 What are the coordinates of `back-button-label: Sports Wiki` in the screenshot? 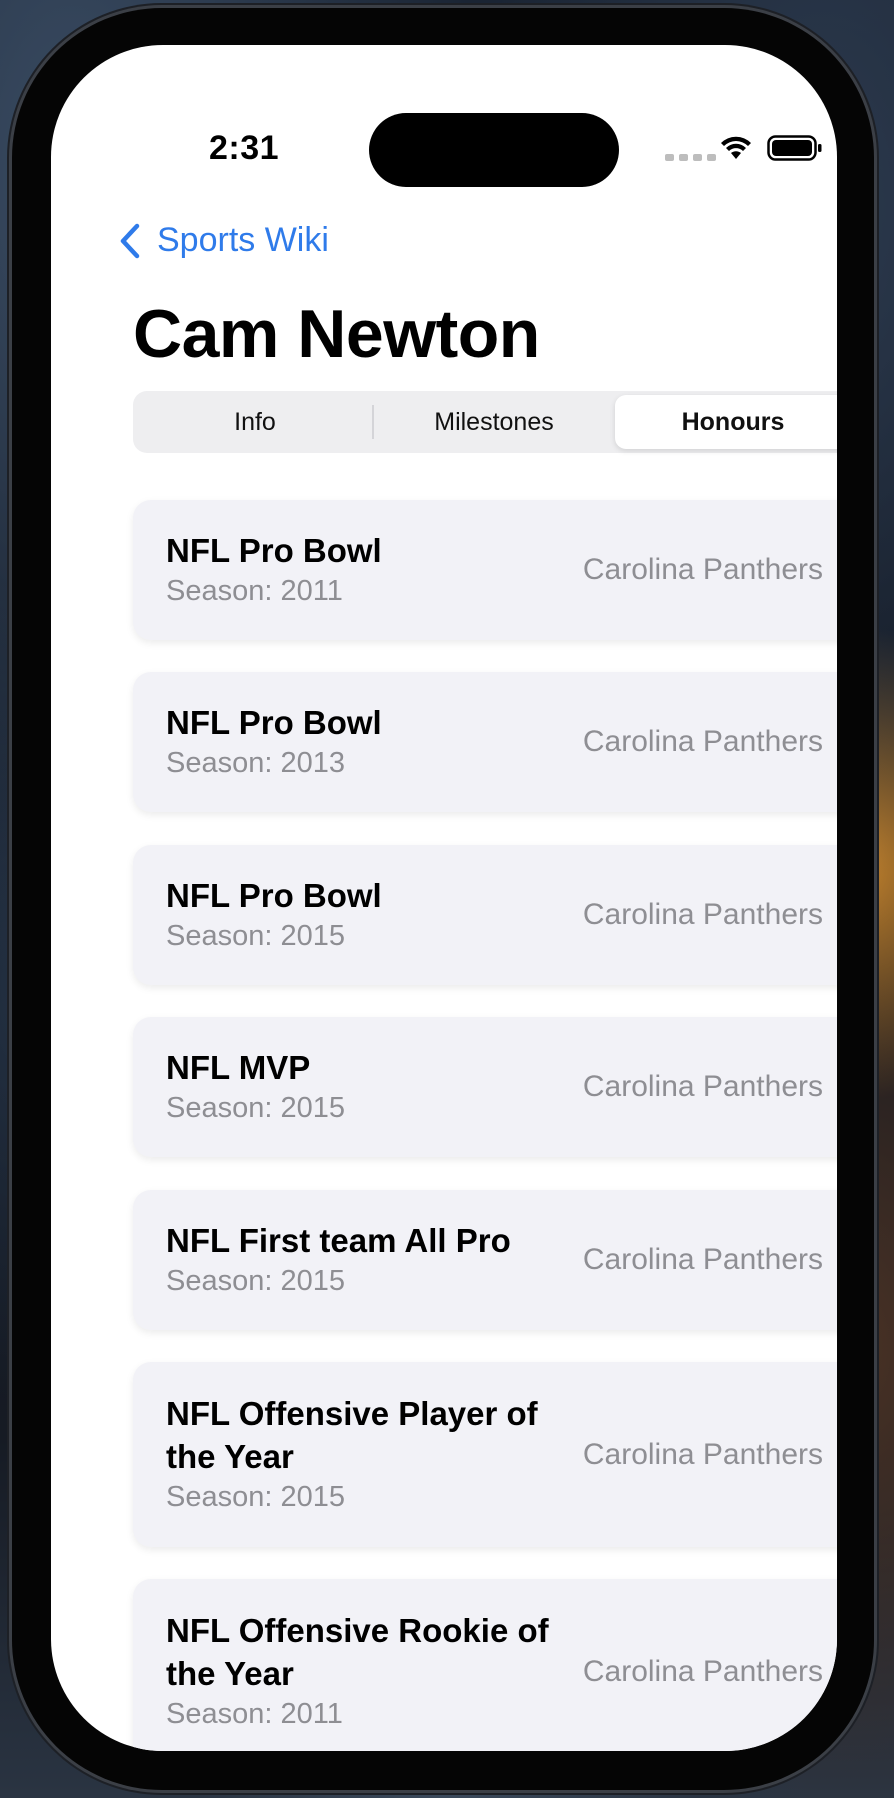 It's located at (243, 240).